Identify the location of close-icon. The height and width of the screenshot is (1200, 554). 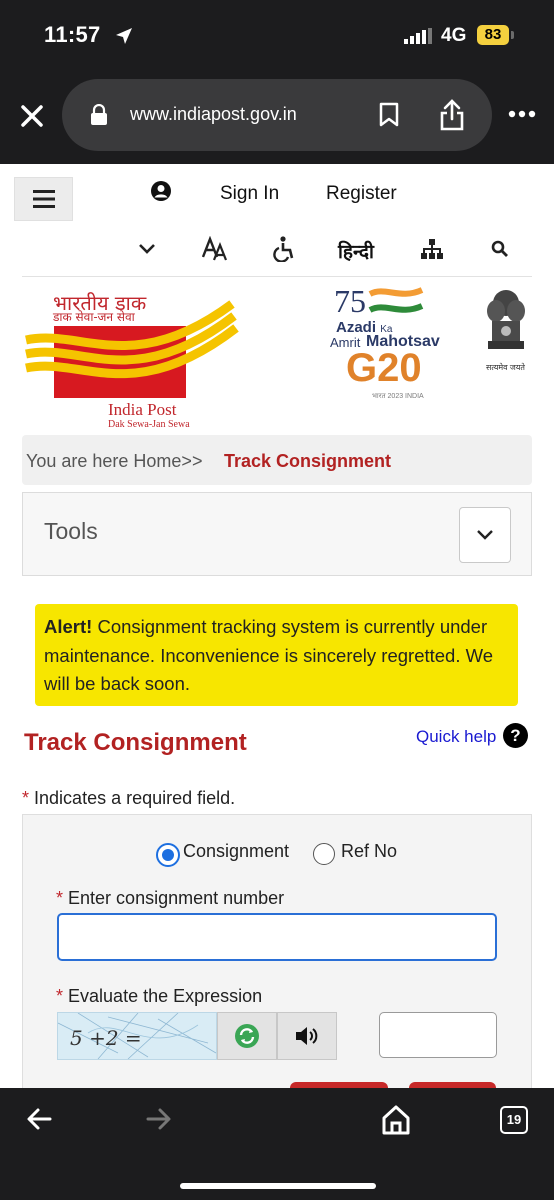
(32, 116).